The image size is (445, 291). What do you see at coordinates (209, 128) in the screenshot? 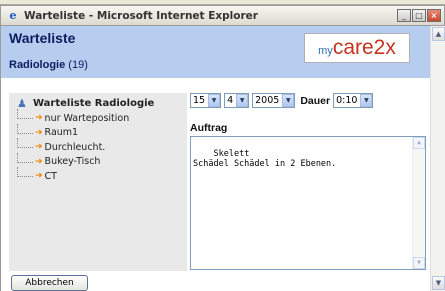
I see `order-label: Auftrag` at bounding box center [209, 128].